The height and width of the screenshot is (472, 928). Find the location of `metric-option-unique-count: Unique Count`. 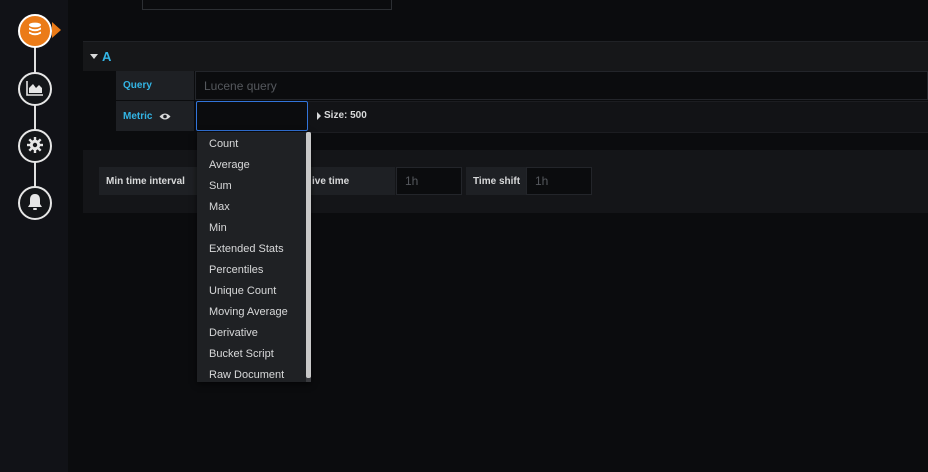

metric-option-unique-count: Unique Count is located at coordinates (254, 290).